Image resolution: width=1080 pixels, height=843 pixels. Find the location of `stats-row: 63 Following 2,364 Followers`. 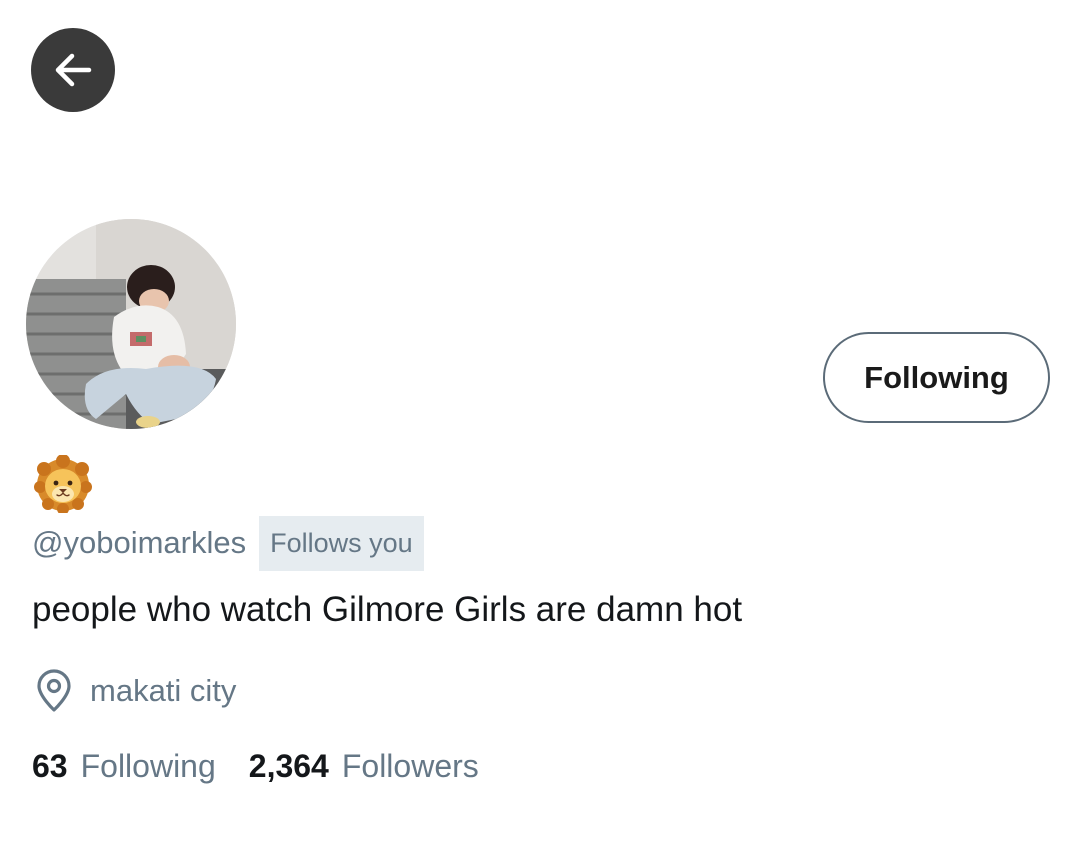

stats-row: 63 Following 2,364 Followers is located at coordinates (255, 766).